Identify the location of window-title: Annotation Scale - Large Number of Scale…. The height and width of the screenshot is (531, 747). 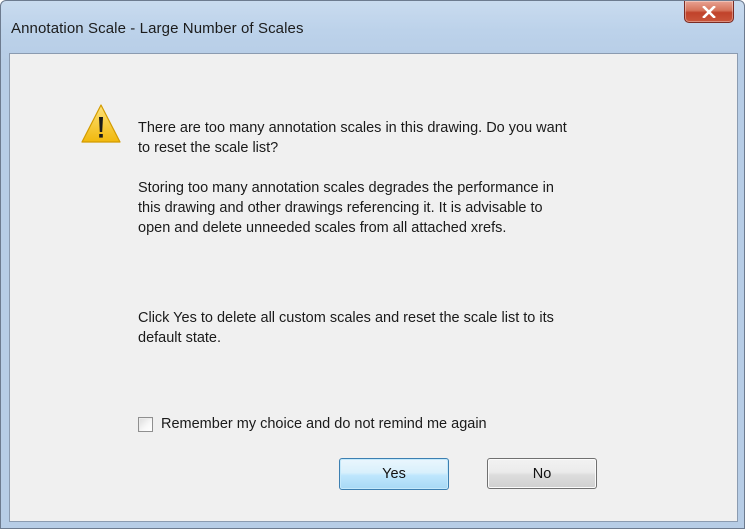
(157, 28).